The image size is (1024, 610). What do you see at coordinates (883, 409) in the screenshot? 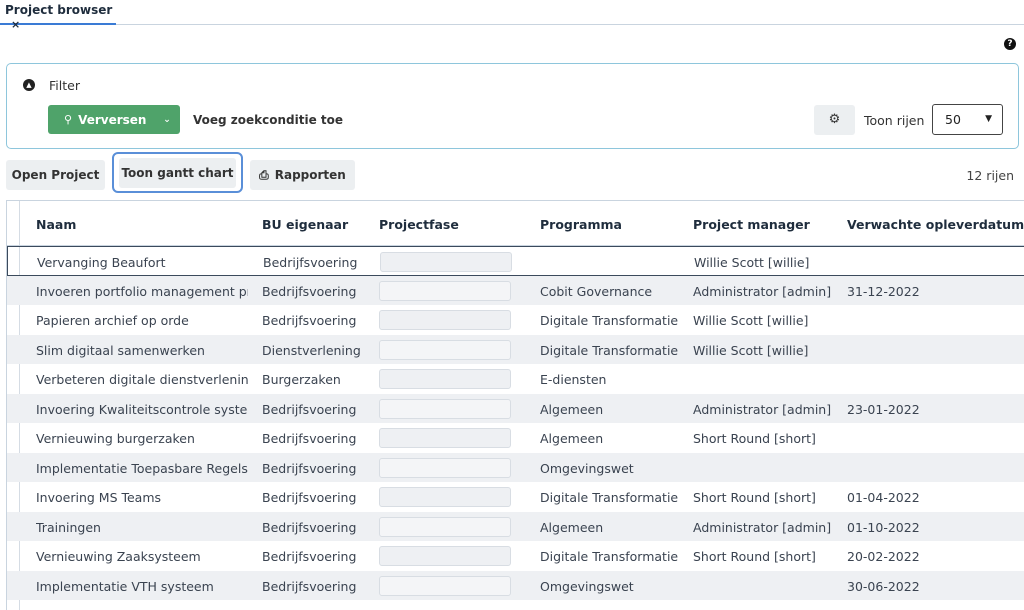
I see `cell-opleverdatum: 23-01-2022` at bounding box center [883, 409].